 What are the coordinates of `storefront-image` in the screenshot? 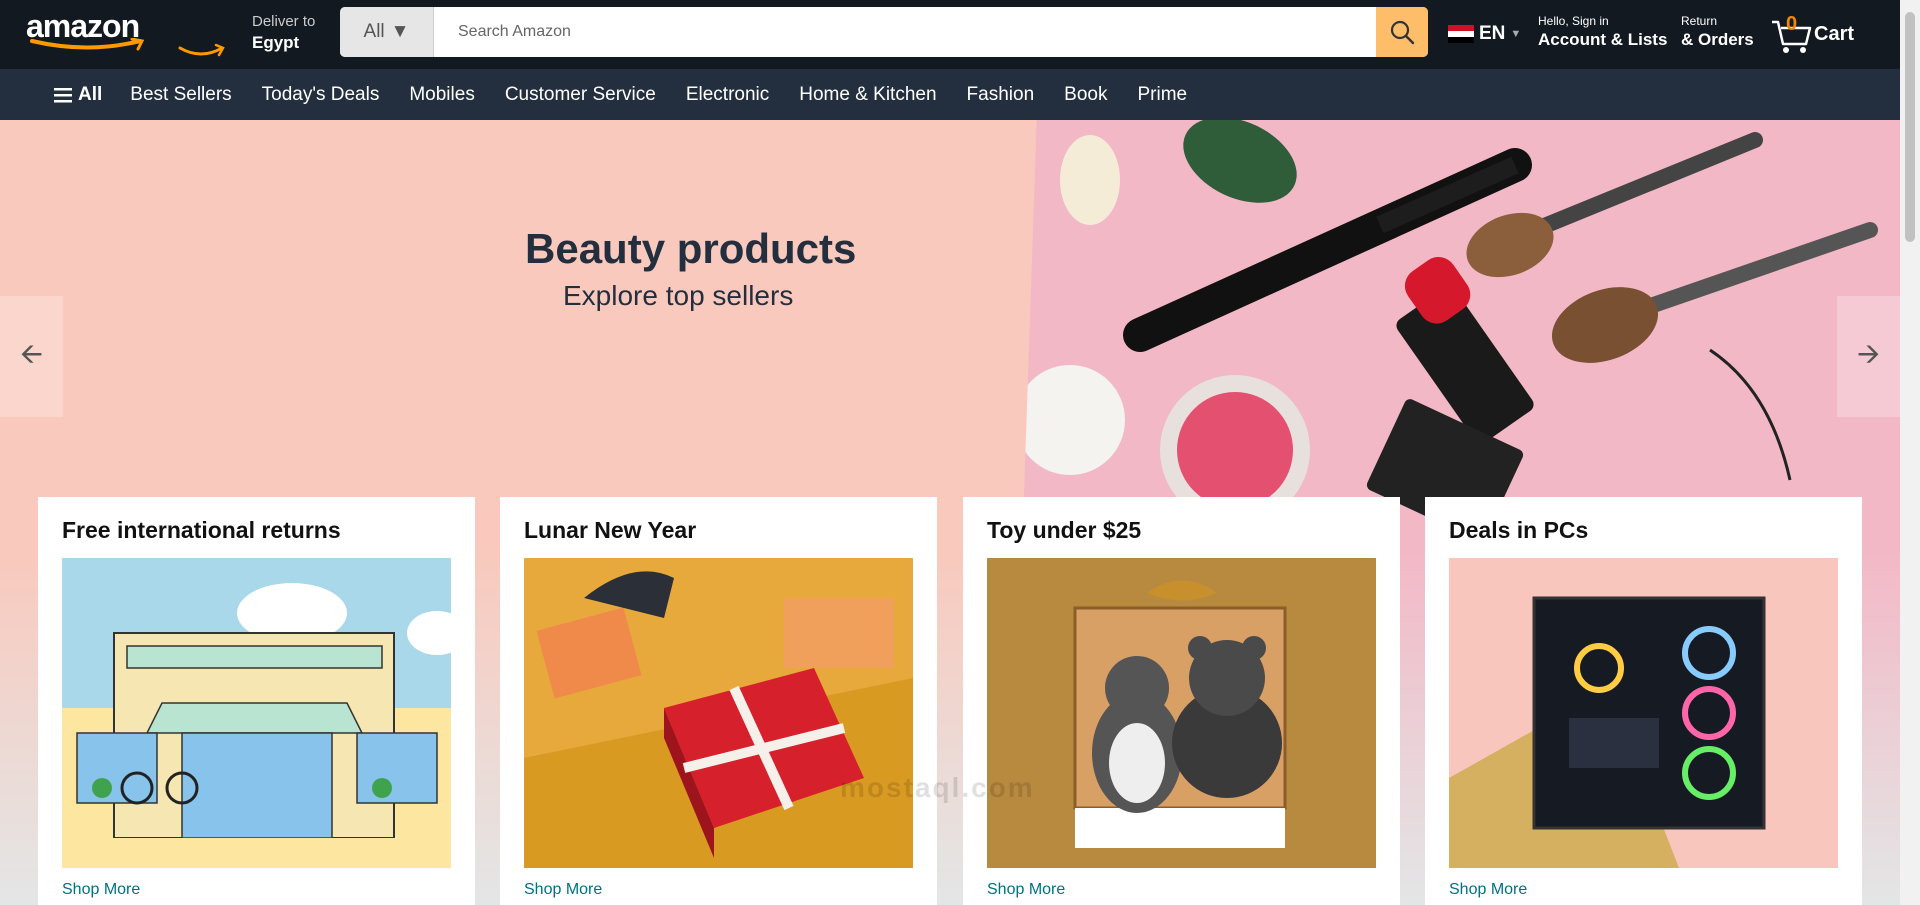 It's located at (256, 713).